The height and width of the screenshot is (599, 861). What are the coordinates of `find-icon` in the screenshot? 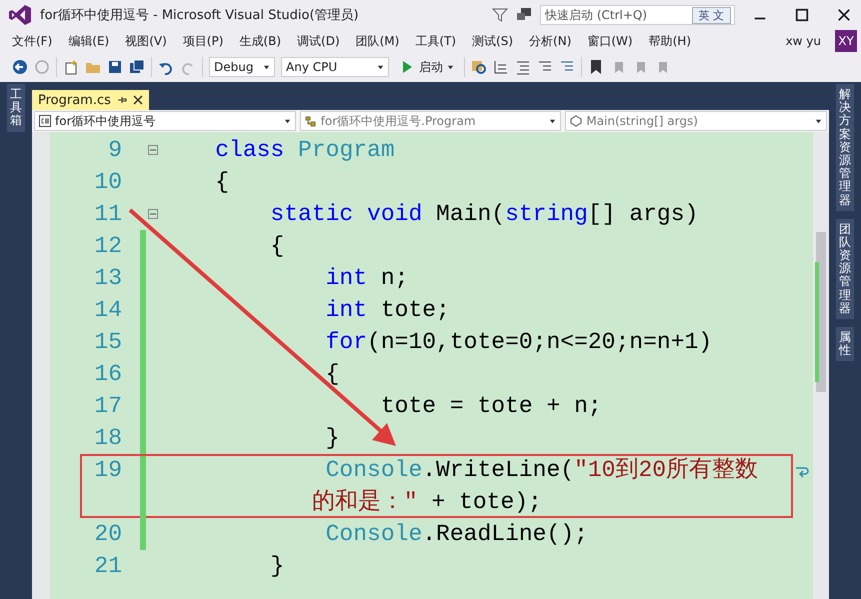 It's located at (479, 67).